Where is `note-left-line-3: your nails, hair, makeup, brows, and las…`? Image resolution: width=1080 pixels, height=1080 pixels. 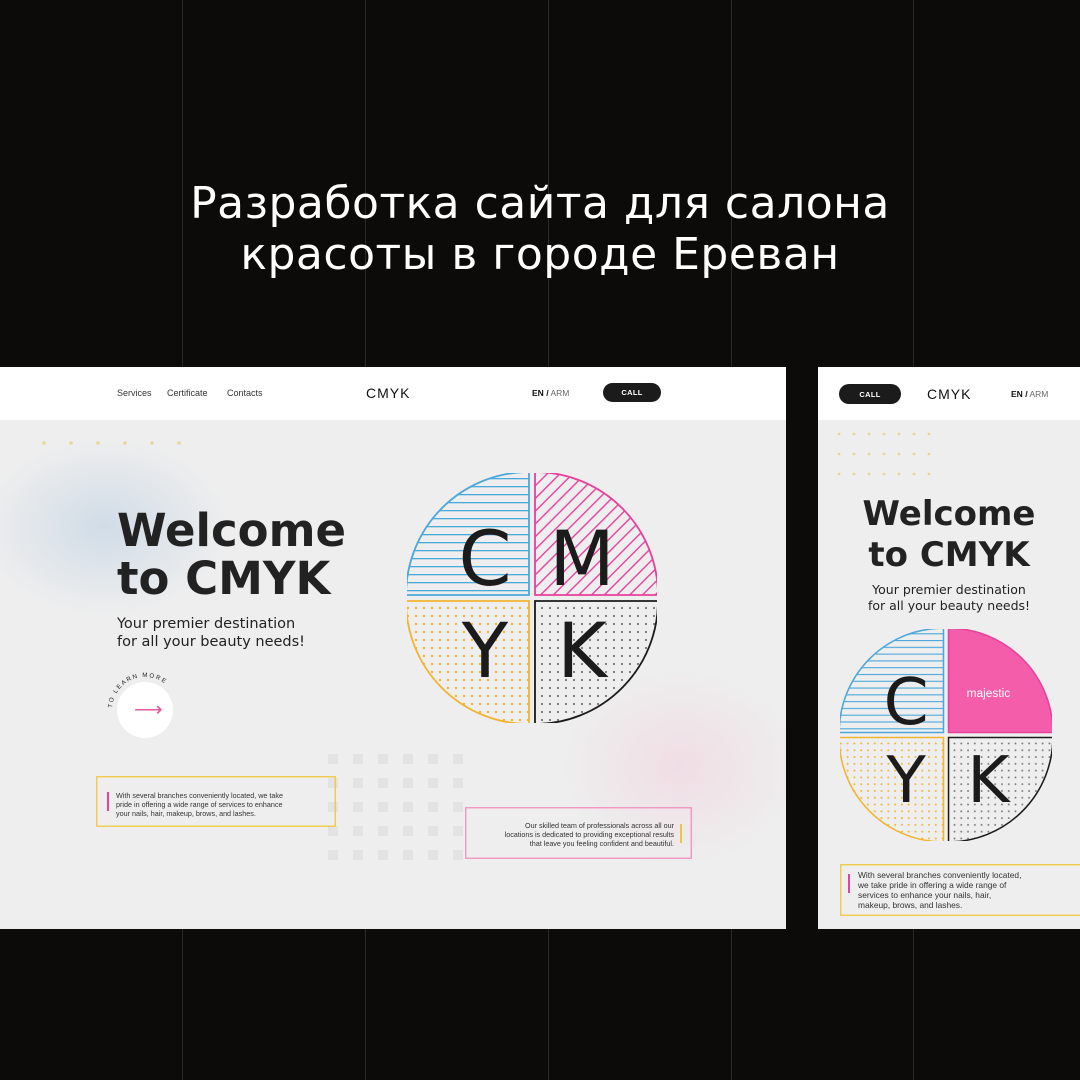
note-left-line-3: your nails, hair, makeup, brows, and las… is located at coordinates (186, 813).